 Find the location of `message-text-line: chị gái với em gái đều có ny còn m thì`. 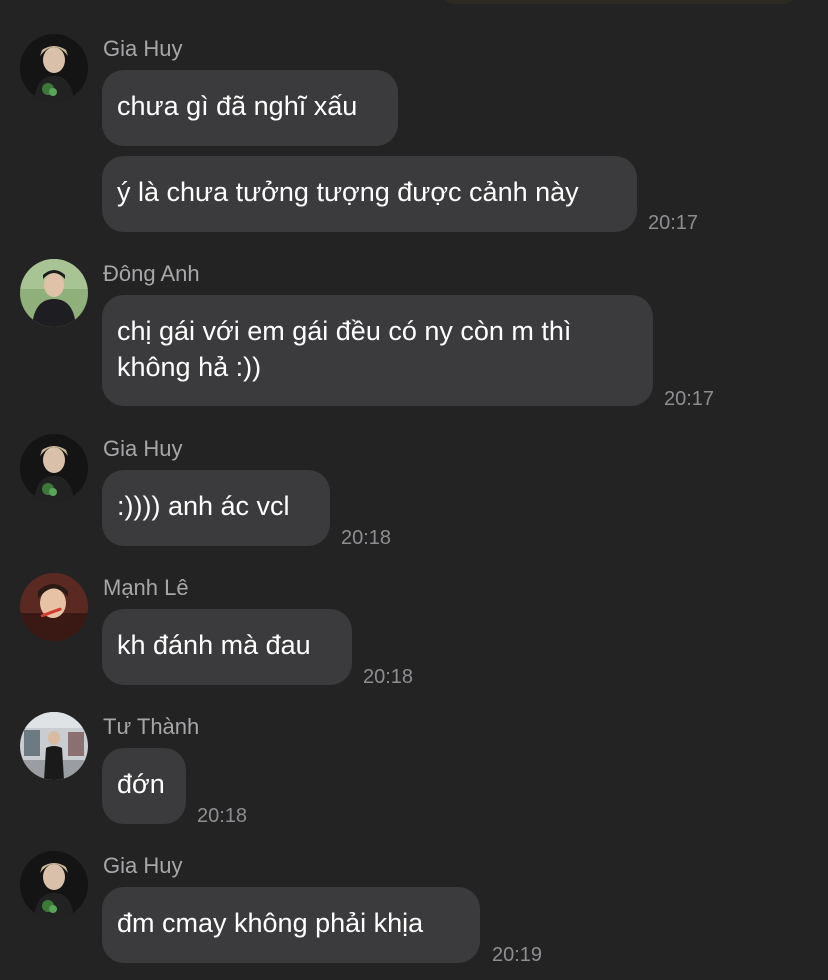

message-text-line: chị gái với em gái đều có ny còn m thì is located at coordinates (344, 331).